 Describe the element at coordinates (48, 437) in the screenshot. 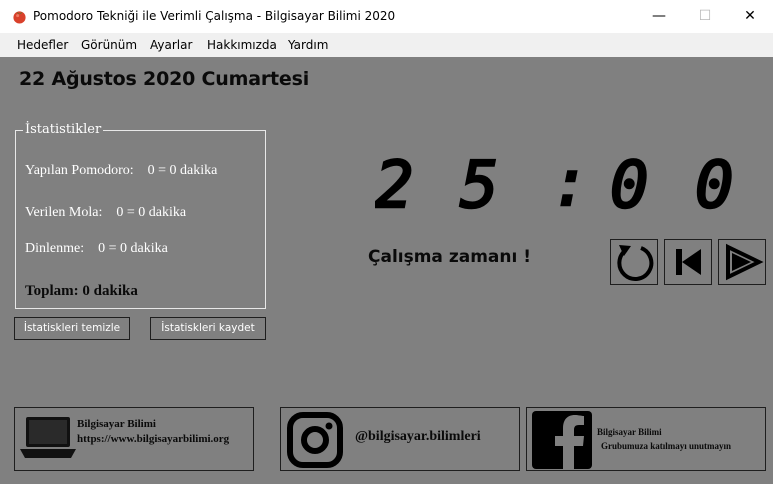

I see `laptop-icon` at that location.